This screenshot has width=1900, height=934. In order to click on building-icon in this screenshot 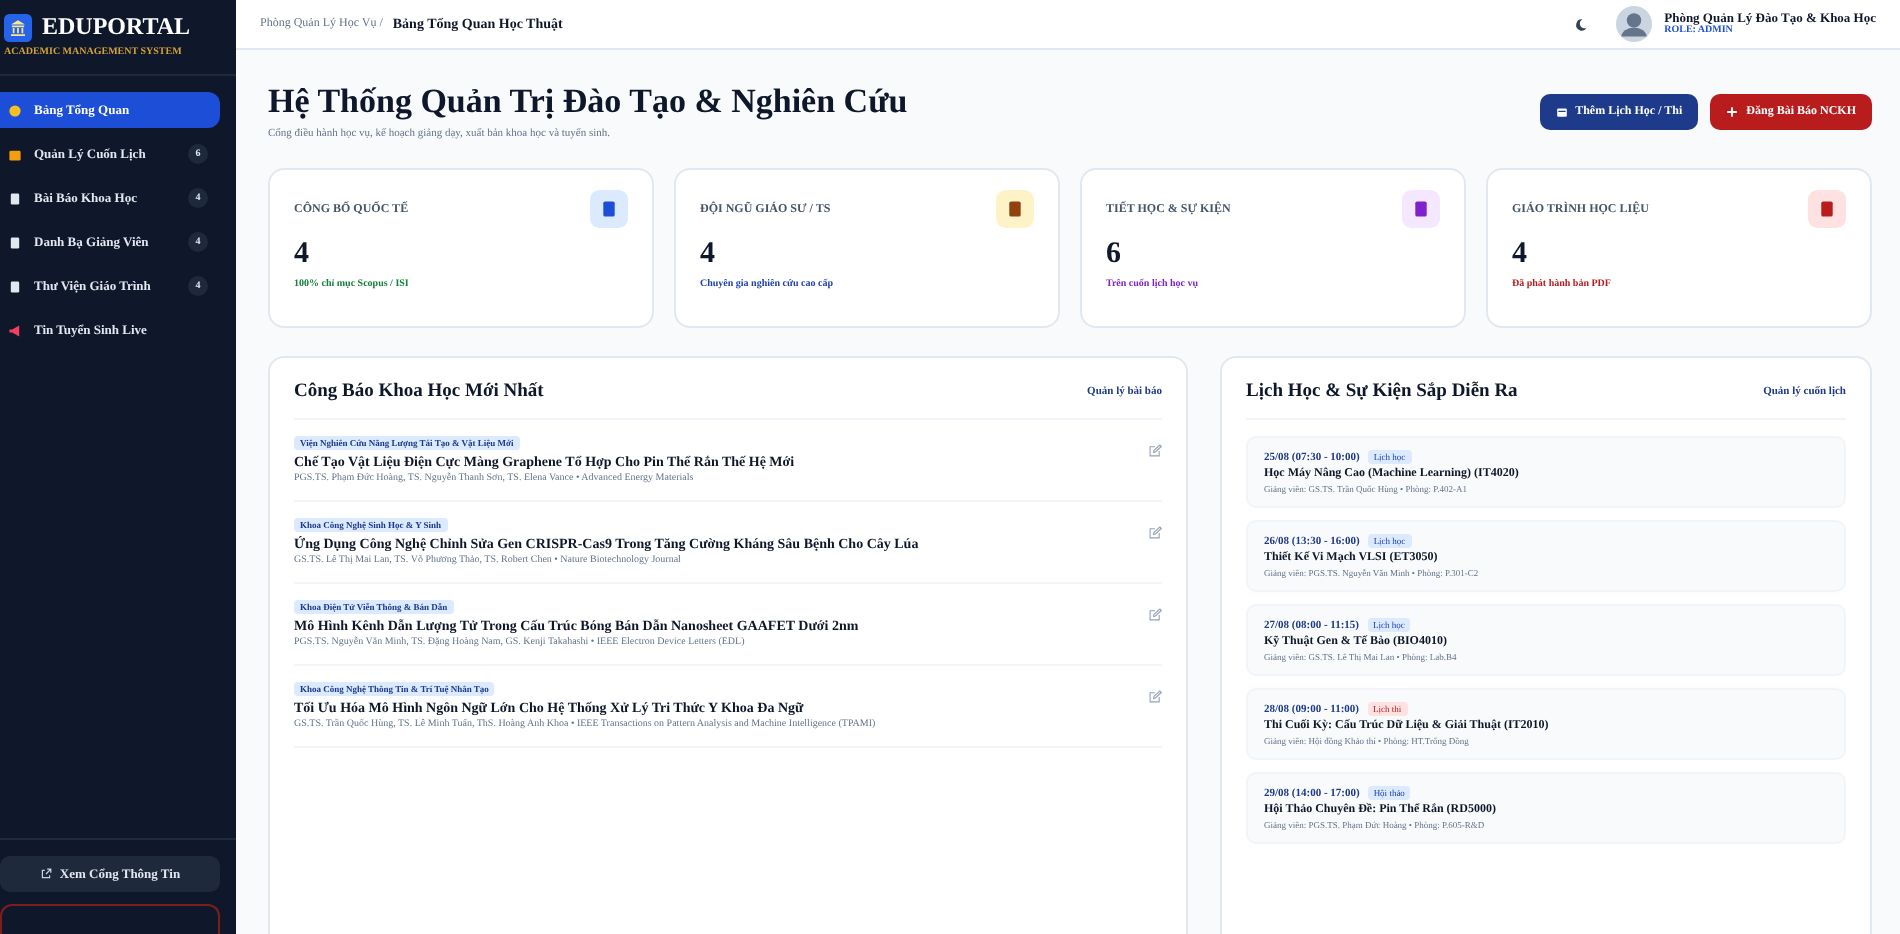, I will do `click(18, 27)`.